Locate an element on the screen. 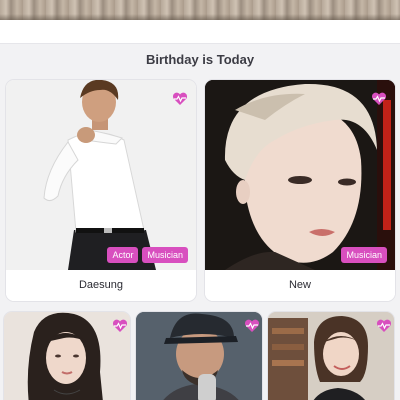  celebrity-name: New is located at coordinates (300, 285).